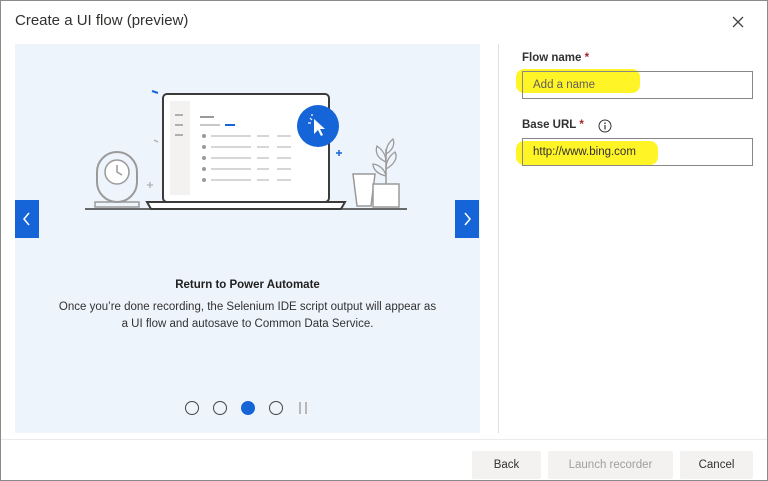 The height and width of the screenshot is (481, 768). What do you see at coordinates (247, 285) in the screenshot?
I see `slide-title: Return to Power Automate` at bounding box center [247, 285].